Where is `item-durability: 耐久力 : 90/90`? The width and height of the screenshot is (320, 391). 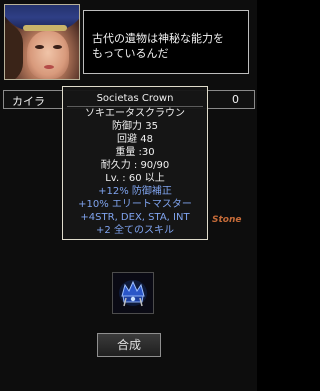 item-durability: 耐久力 : 90/90 is located at coordinates (135, 165).